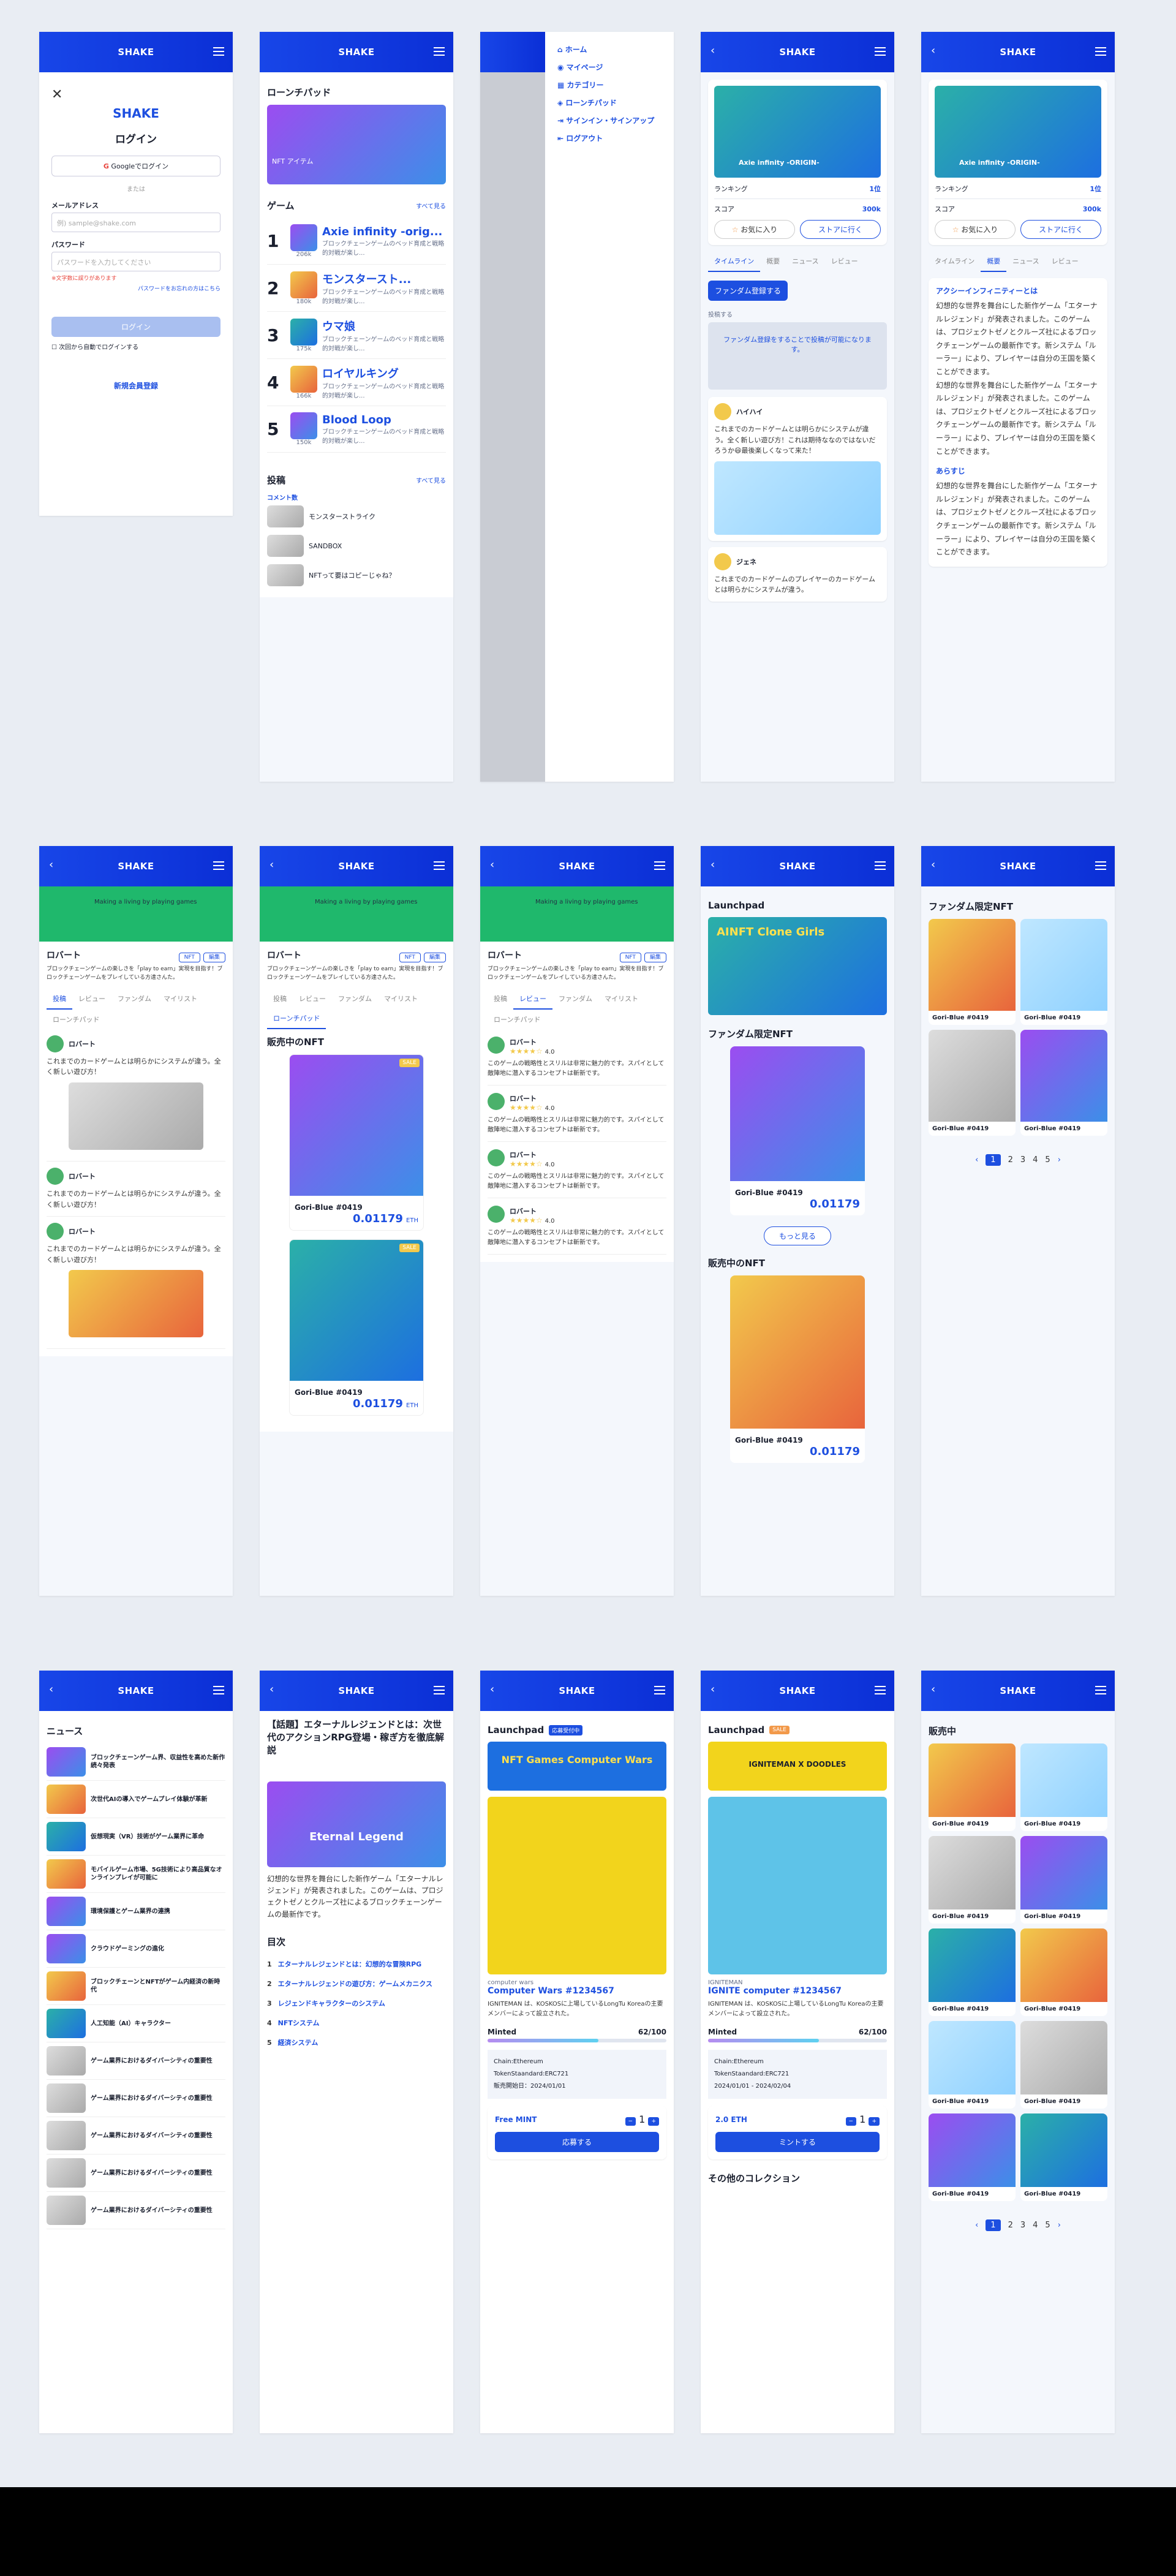 The image size is (1176, 2576). Describe the element at coordinates (136, 1799) in the screenshot. I see `news-item: 次世代AIの導入でゲームプレイ体験が革新` at that location.